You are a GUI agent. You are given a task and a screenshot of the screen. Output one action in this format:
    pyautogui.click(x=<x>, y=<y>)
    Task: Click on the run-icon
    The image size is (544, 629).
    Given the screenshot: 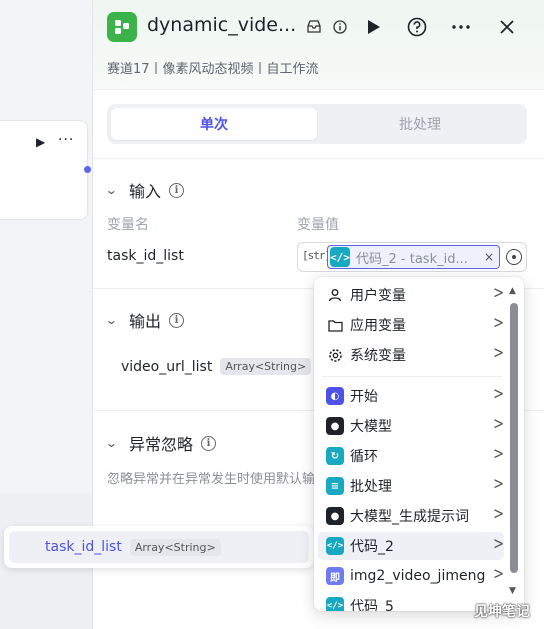 What is the action you would take?
    pyautogui.click(x=374, y=27)
    